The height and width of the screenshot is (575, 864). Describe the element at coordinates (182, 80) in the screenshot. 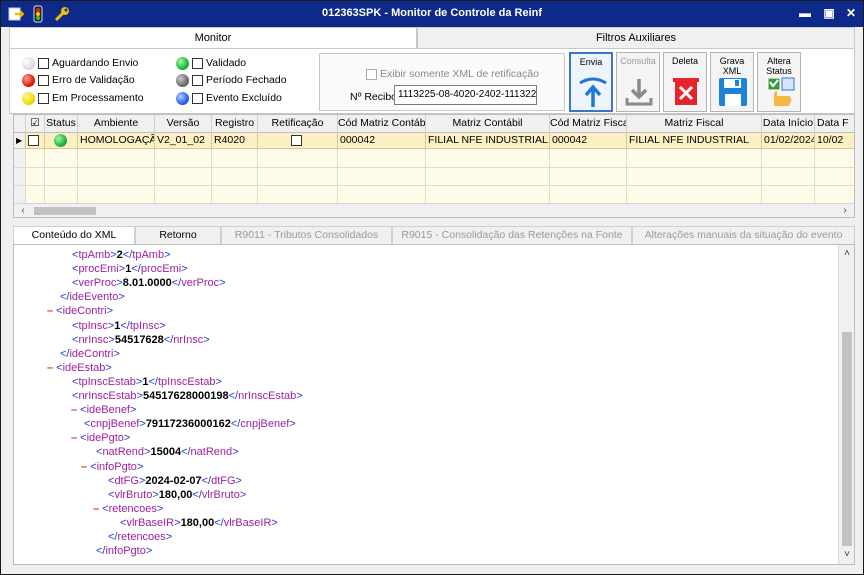

I see `dark-gray-status-icon` at that location.